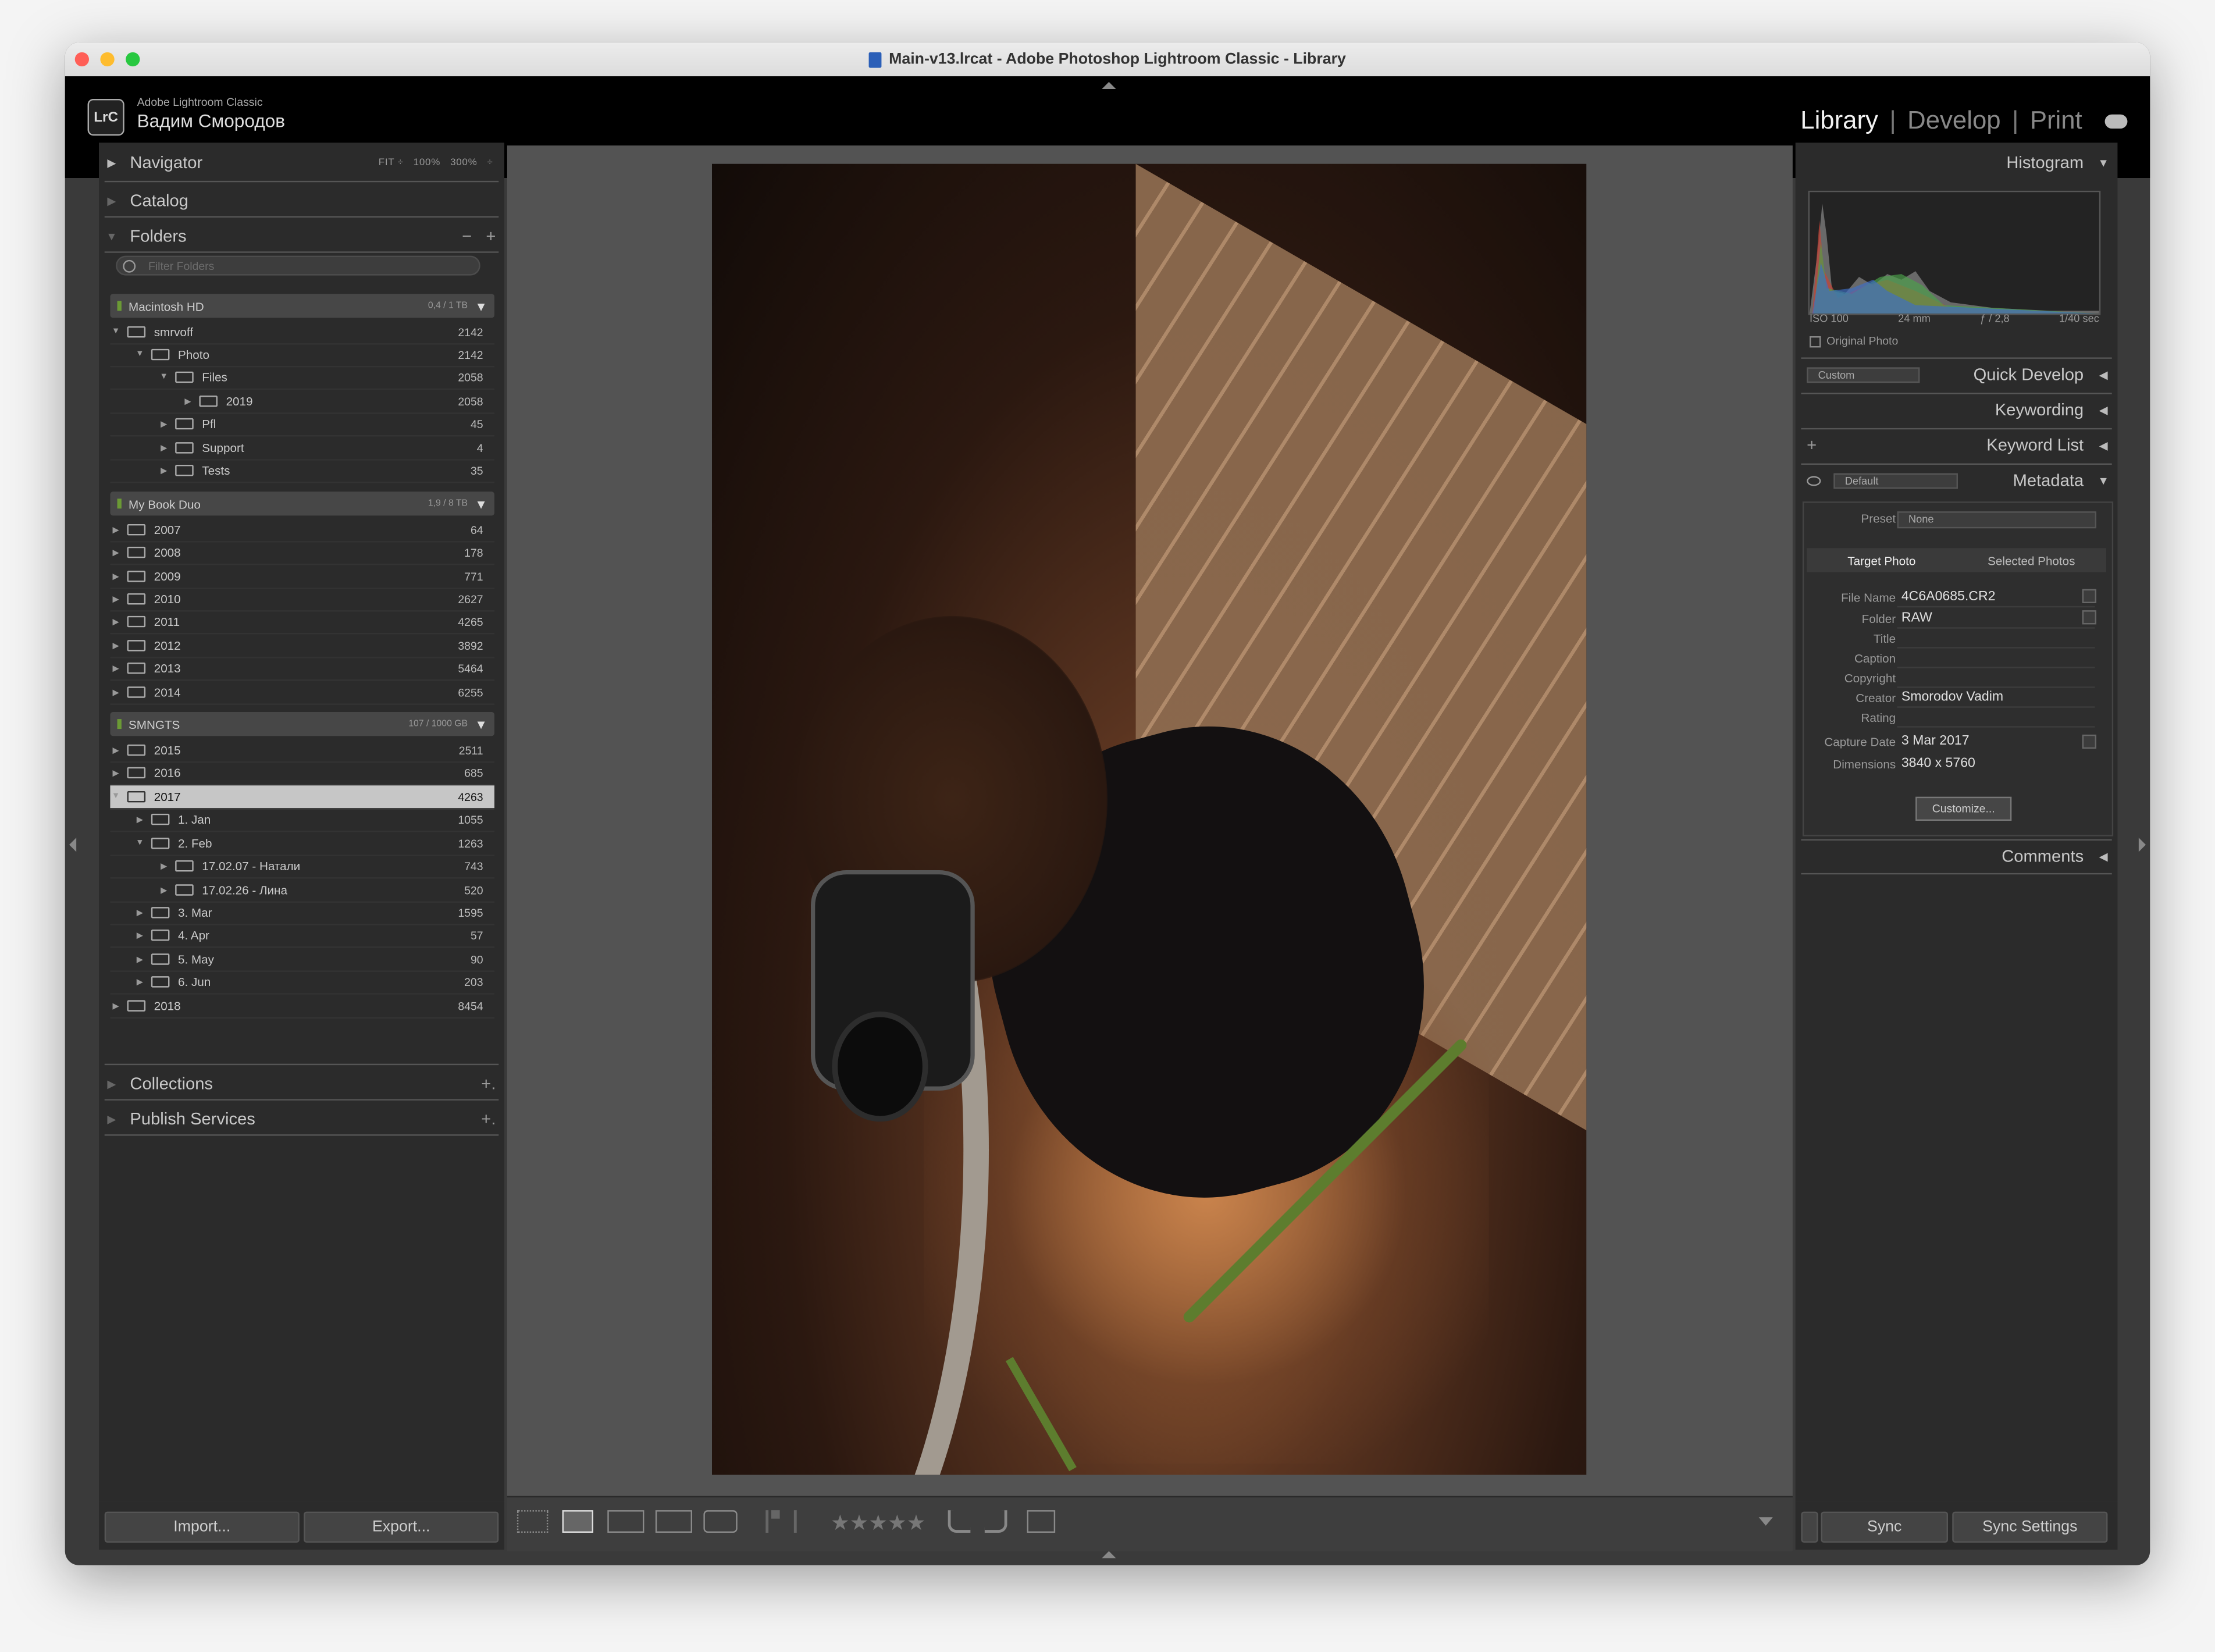 The width and height of the screenshot is (2215, 1652). Describe the element at coordinates (2142, 845) in the screenshot. I see `collapse-right-panel-icon` at that location.